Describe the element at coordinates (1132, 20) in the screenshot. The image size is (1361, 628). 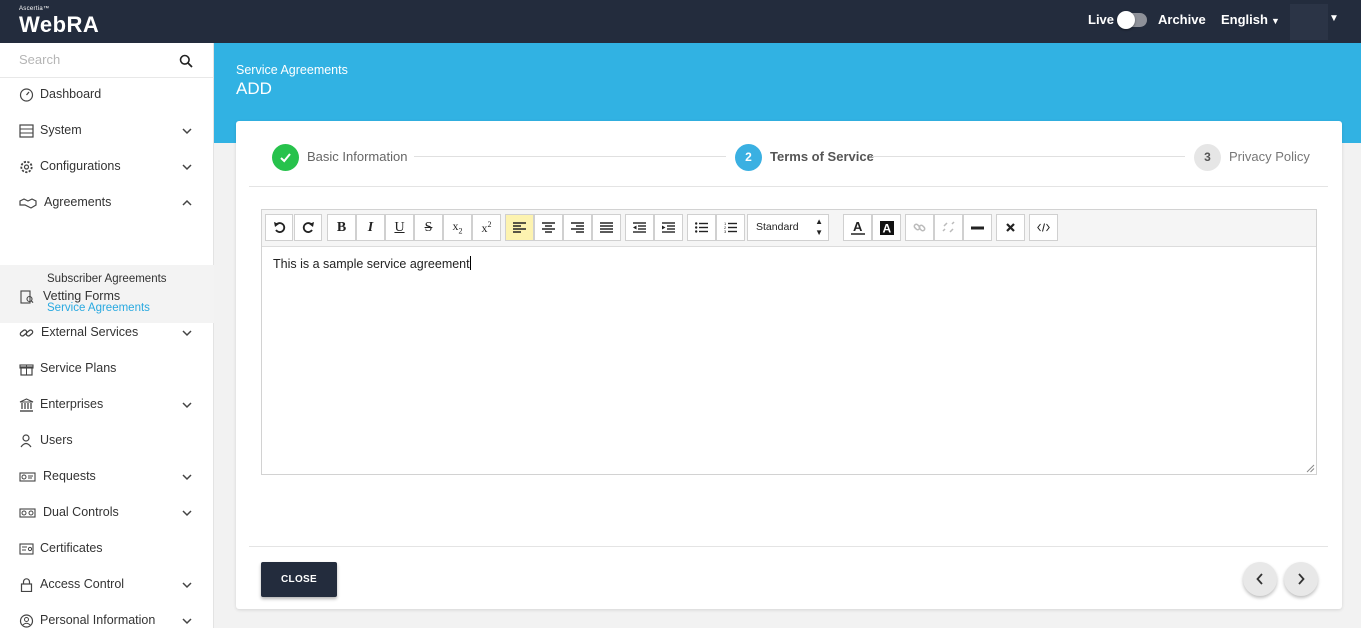
I see `live-archive-toggle` at that location.